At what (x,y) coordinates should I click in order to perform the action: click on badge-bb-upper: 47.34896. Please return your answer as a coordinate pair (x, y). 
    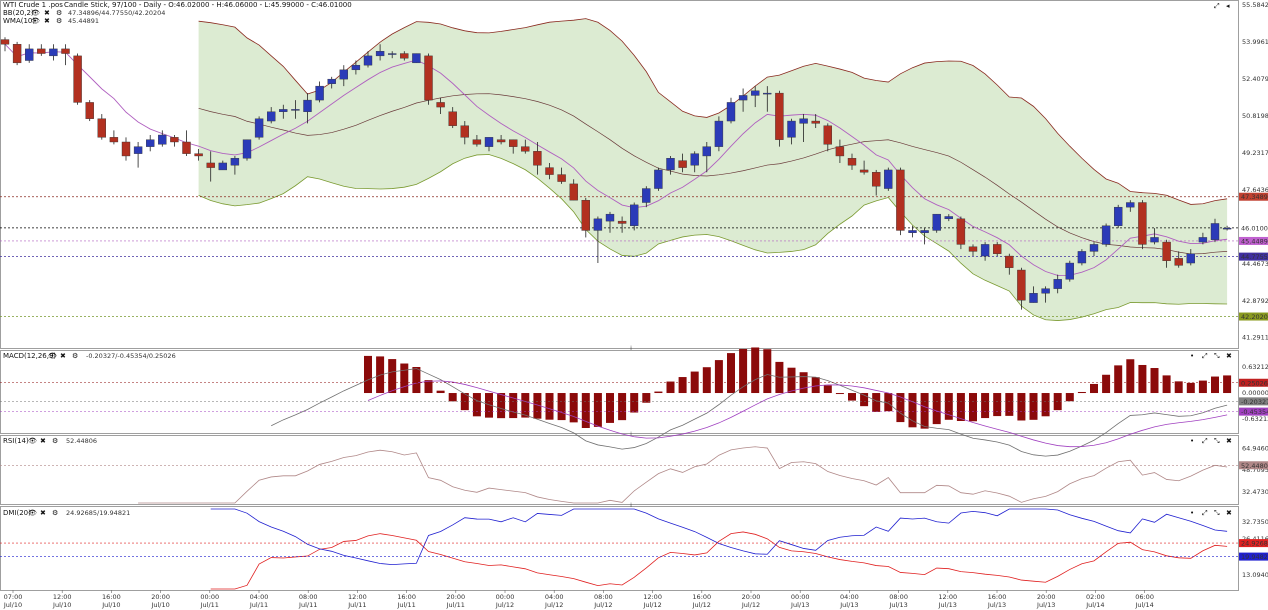
    Looking at the image, I should click on (1254, 197).